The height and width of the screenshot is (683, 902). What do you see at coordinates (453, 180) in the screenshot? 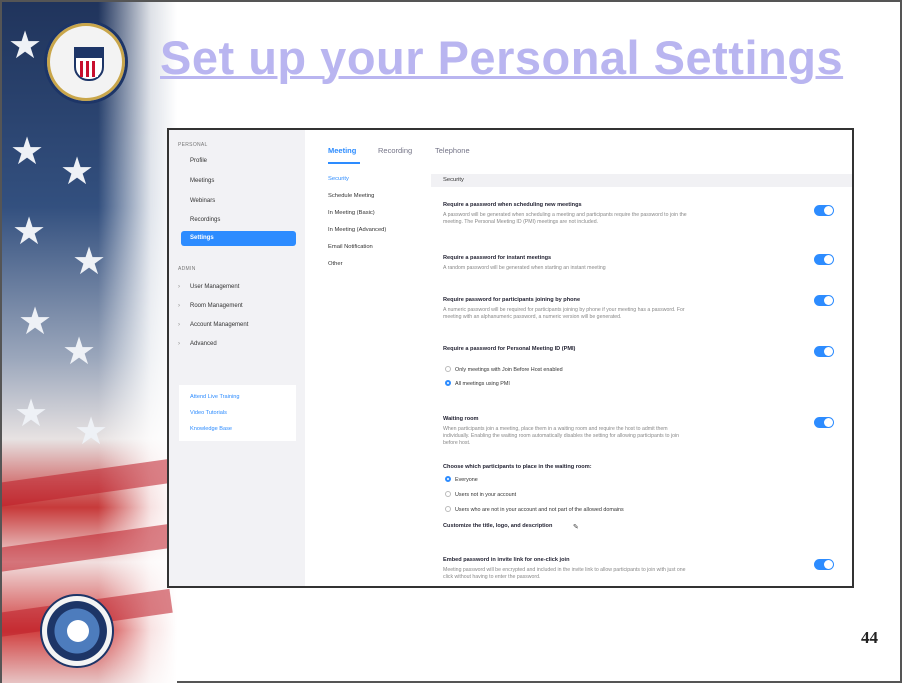
I see `section-title: Security` at bounding box center [453, 180].